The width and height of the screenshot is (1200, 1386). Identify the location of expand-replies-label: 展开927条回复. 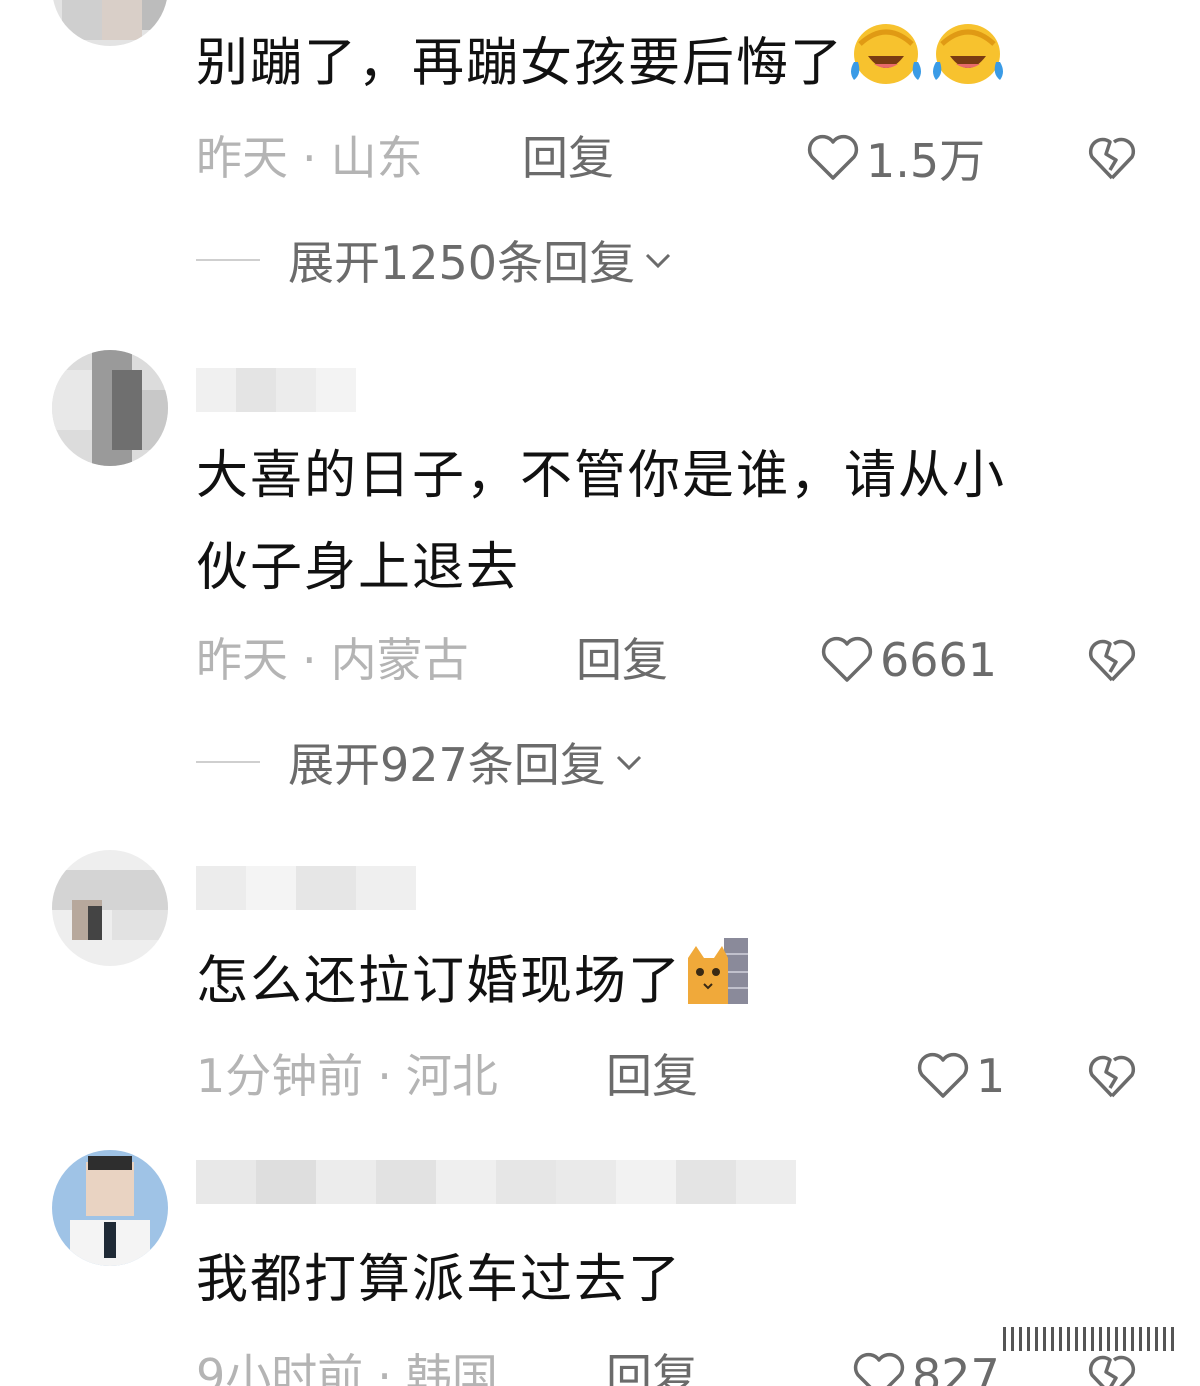
(447, 765).